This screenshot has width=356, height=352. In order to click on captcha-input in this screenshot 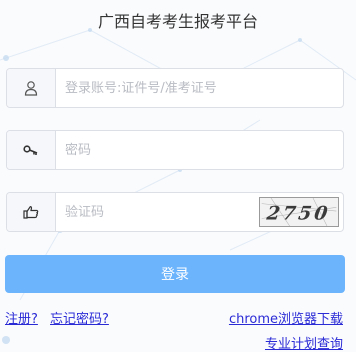, I will do `click(155, 212)`.